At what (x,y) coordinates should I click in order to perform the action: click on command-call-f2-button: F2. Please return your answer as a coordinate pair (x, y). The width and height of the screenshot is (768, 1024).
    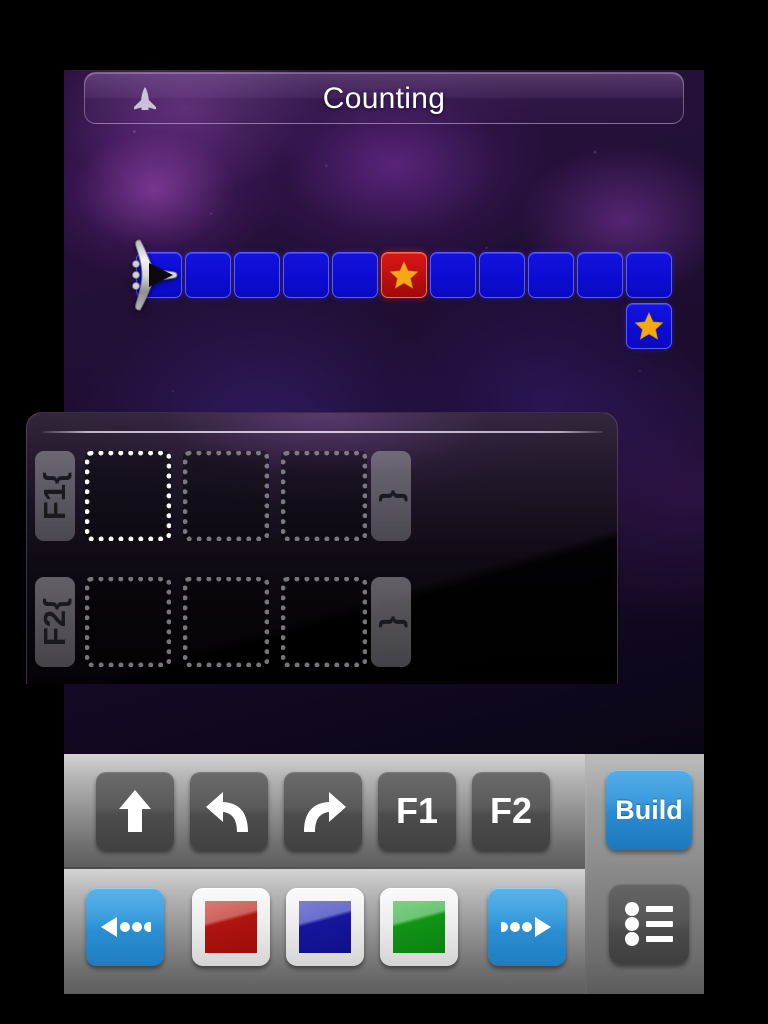
    Looking at the image, I should click on (511, 811).